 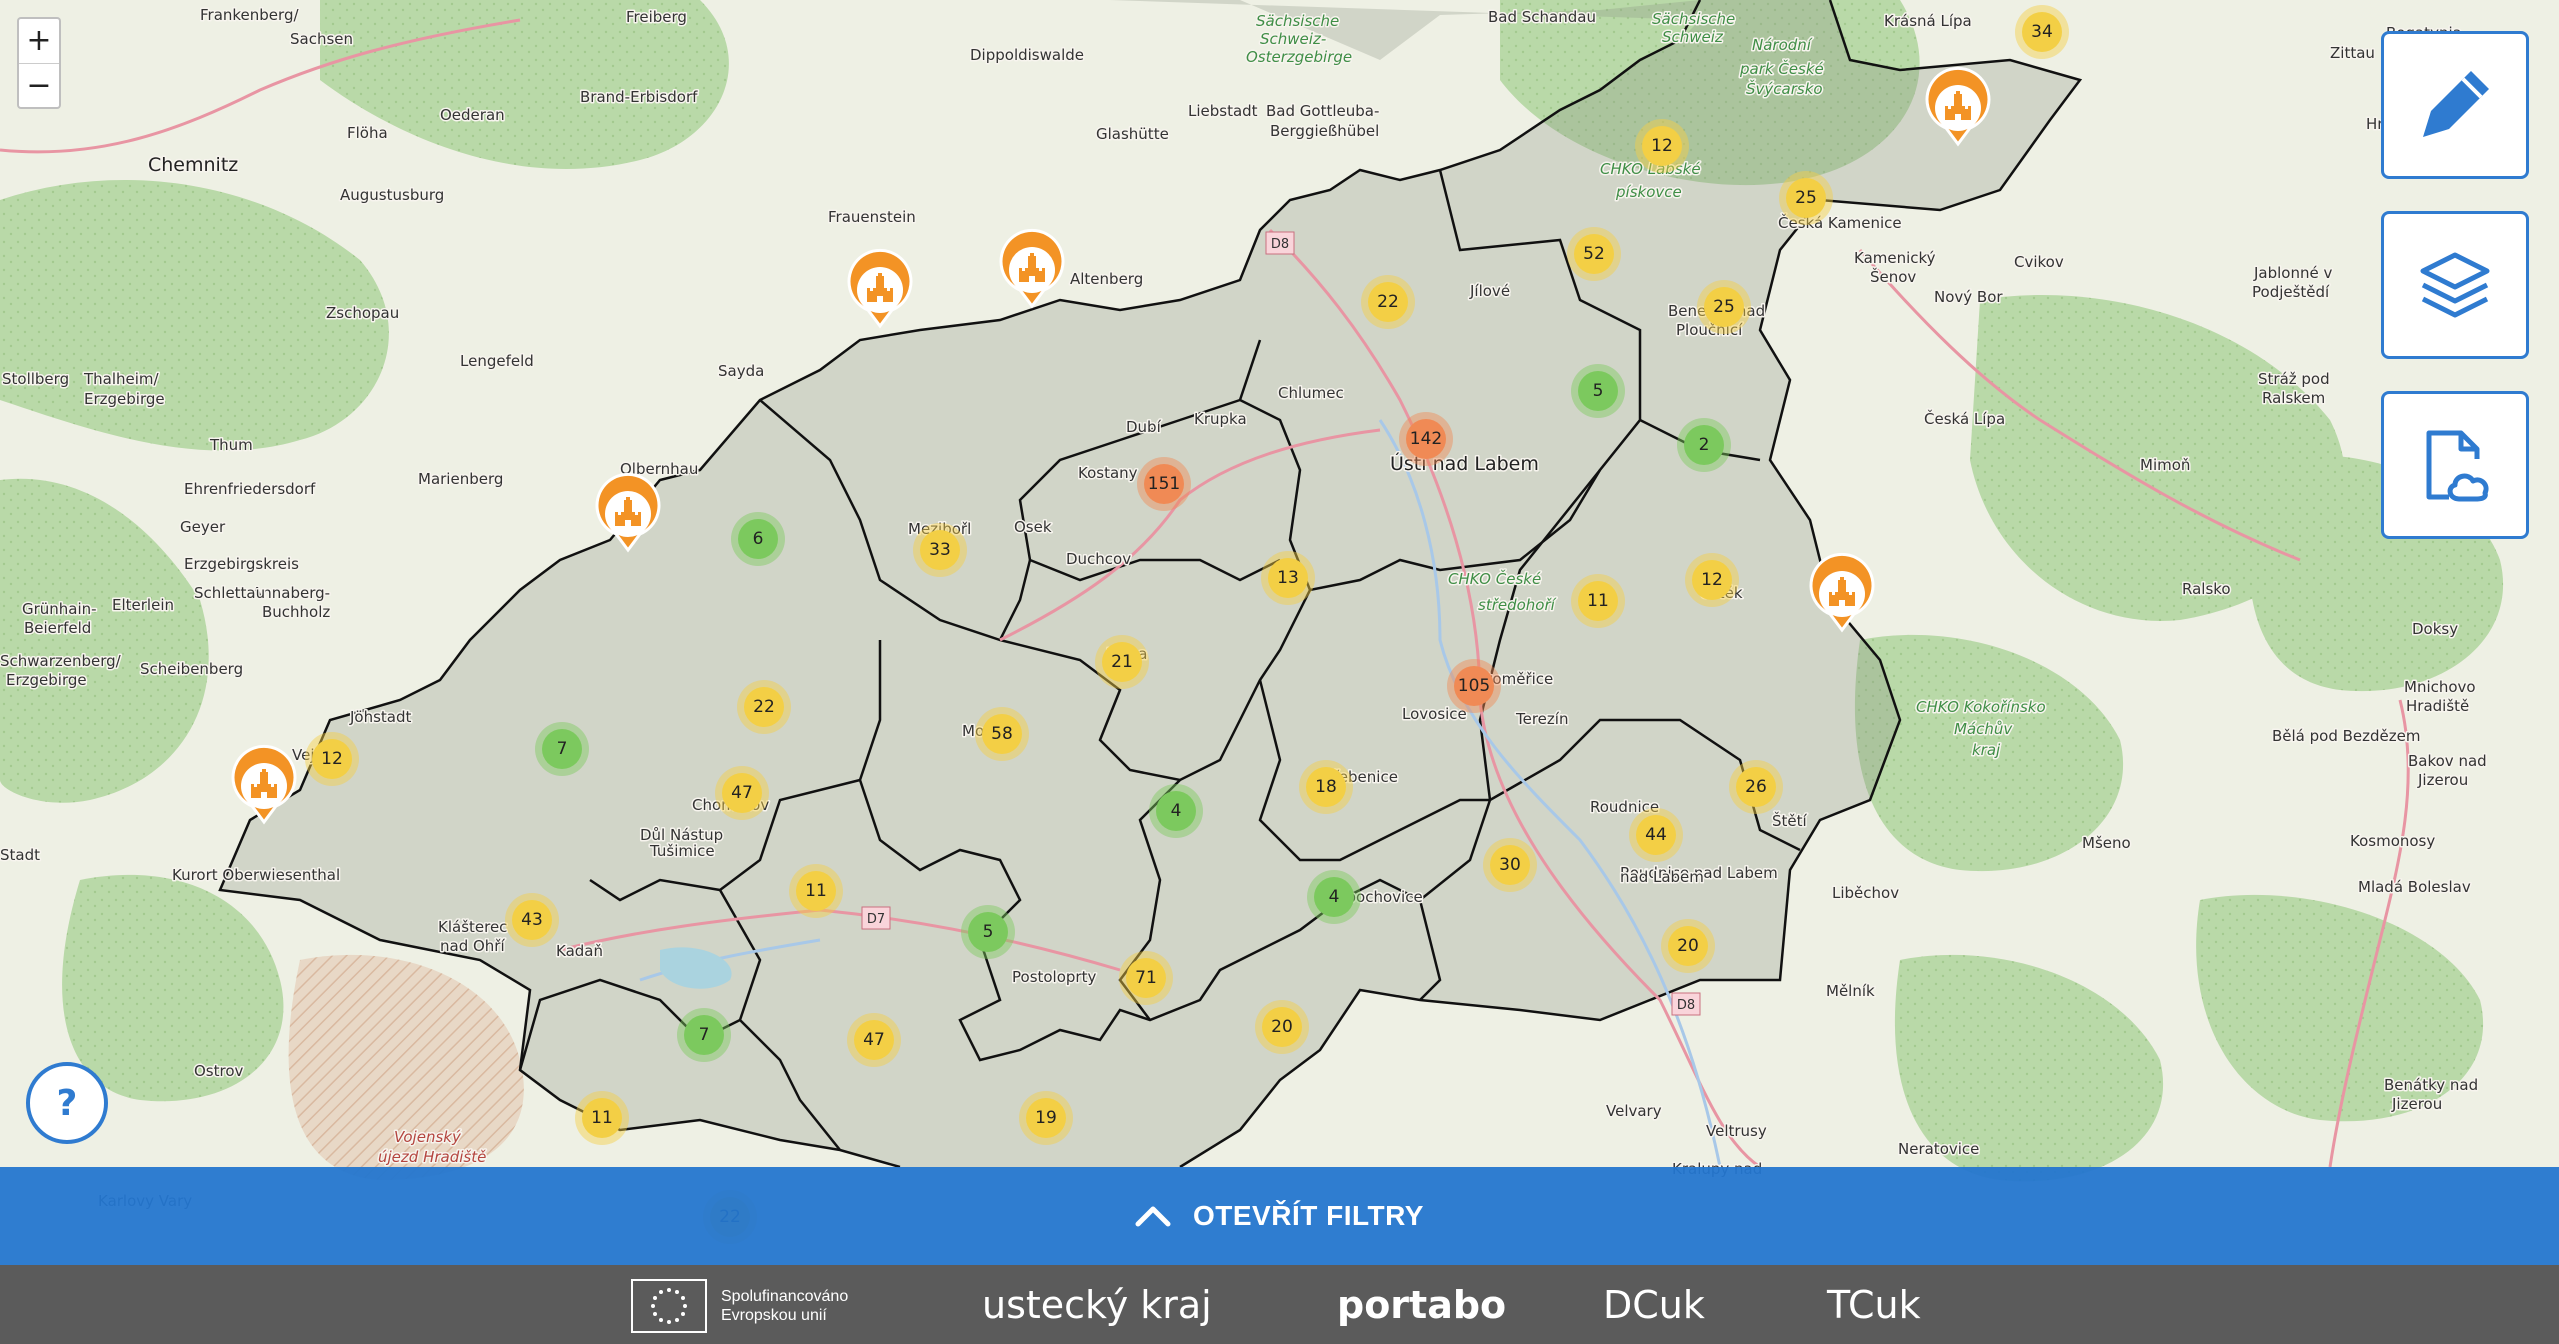 What do you see at coordinates (2206, 589) in the screenshot?
I see `place-label: Ralsko` at bounding box center [2206, 589].